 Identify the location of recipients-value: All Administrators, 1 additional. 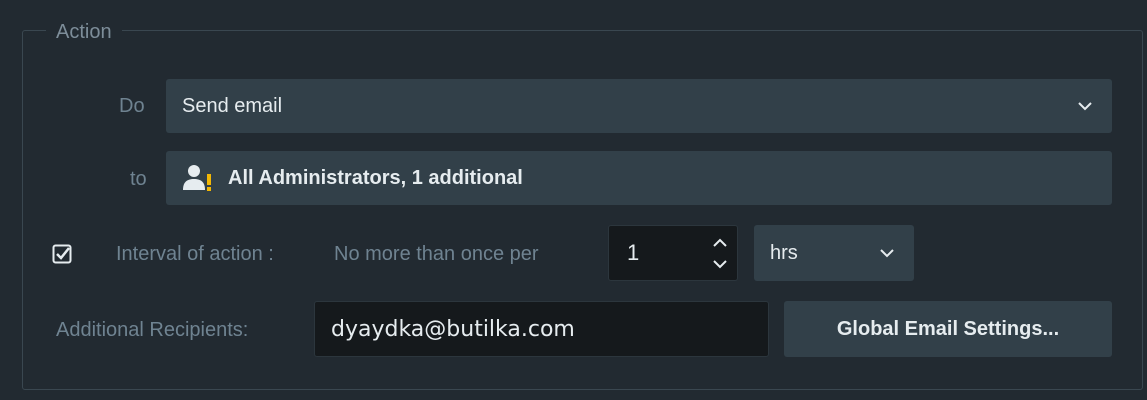
(375, 177).